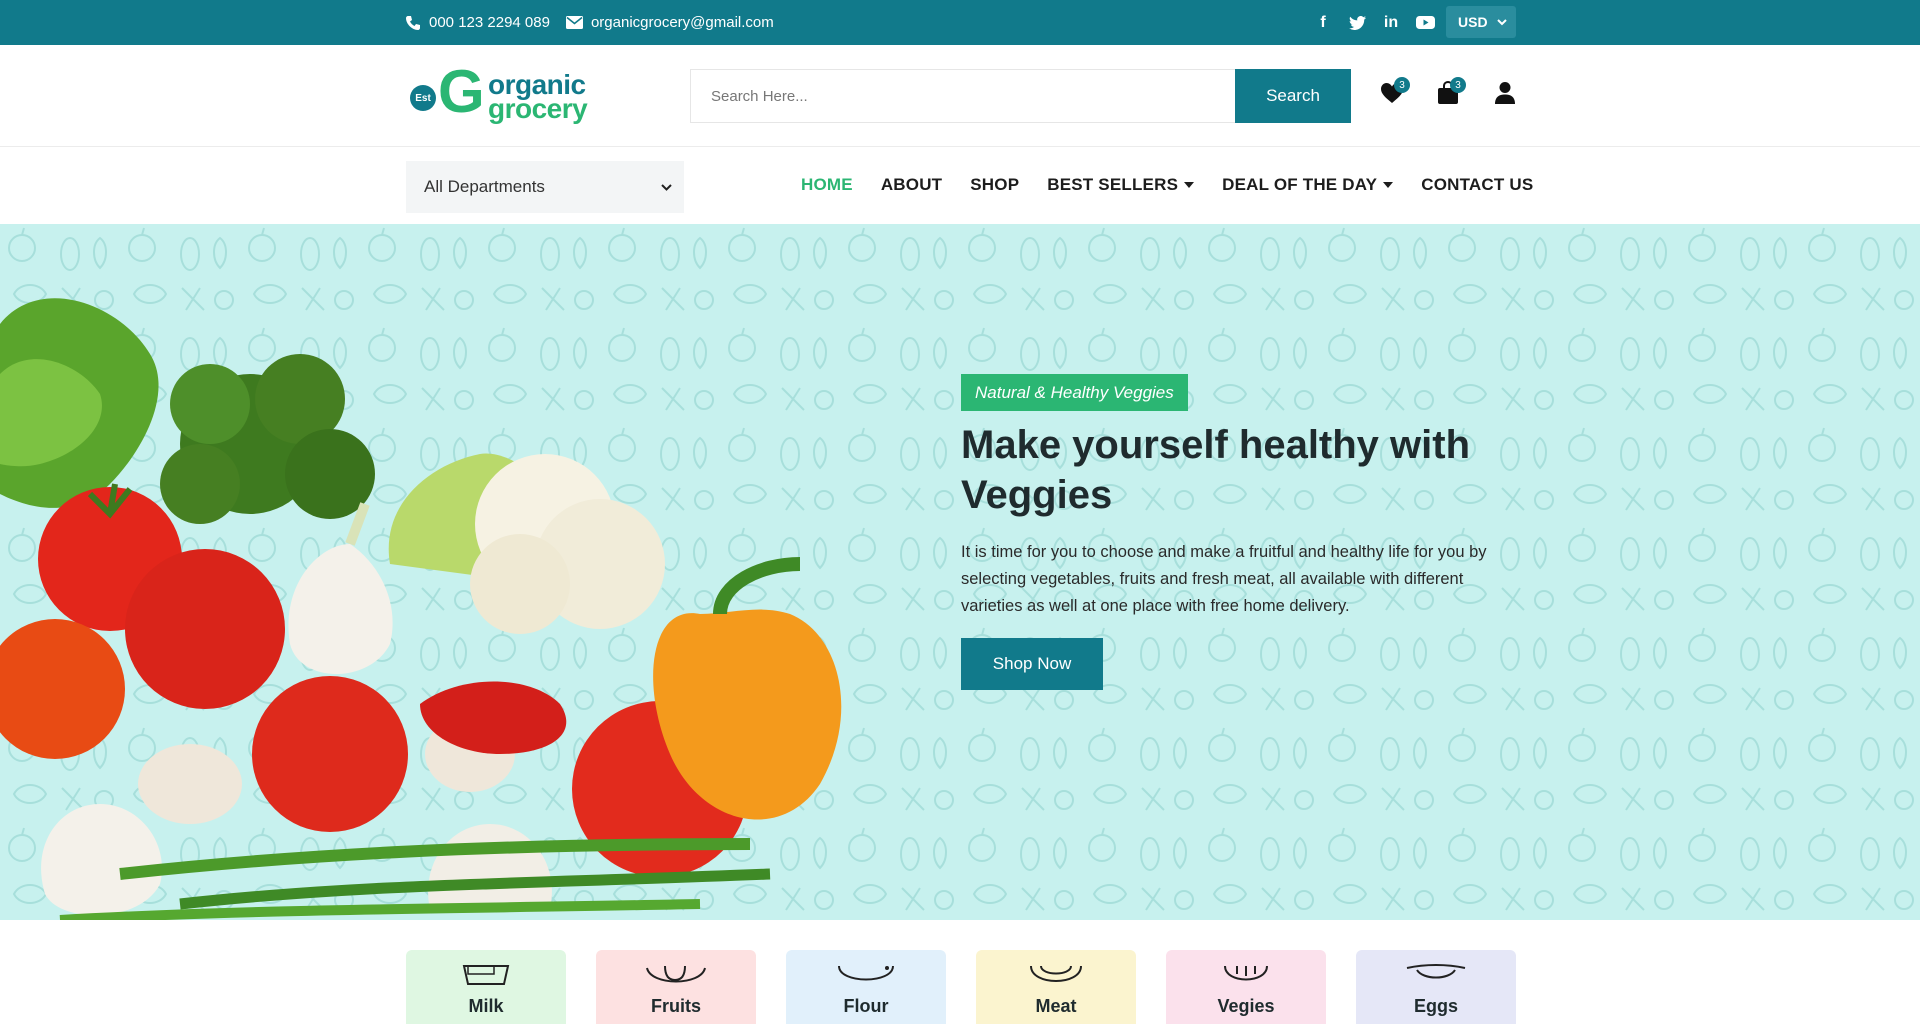 The width and height of the screenshot is (1920, 1024). What do you see at coordinates (1300, 184) in the screenshot?
I see `nav-label: DEAL OF THE DAY` at bounding box center [1300, 184].